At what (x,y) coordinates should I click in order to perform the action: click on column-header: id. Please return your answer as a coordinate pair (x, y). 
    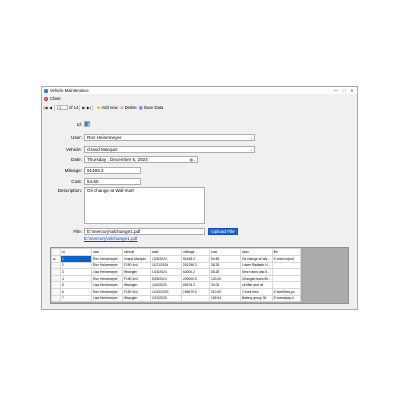
    Looking at the image, I should click on (76, 252).